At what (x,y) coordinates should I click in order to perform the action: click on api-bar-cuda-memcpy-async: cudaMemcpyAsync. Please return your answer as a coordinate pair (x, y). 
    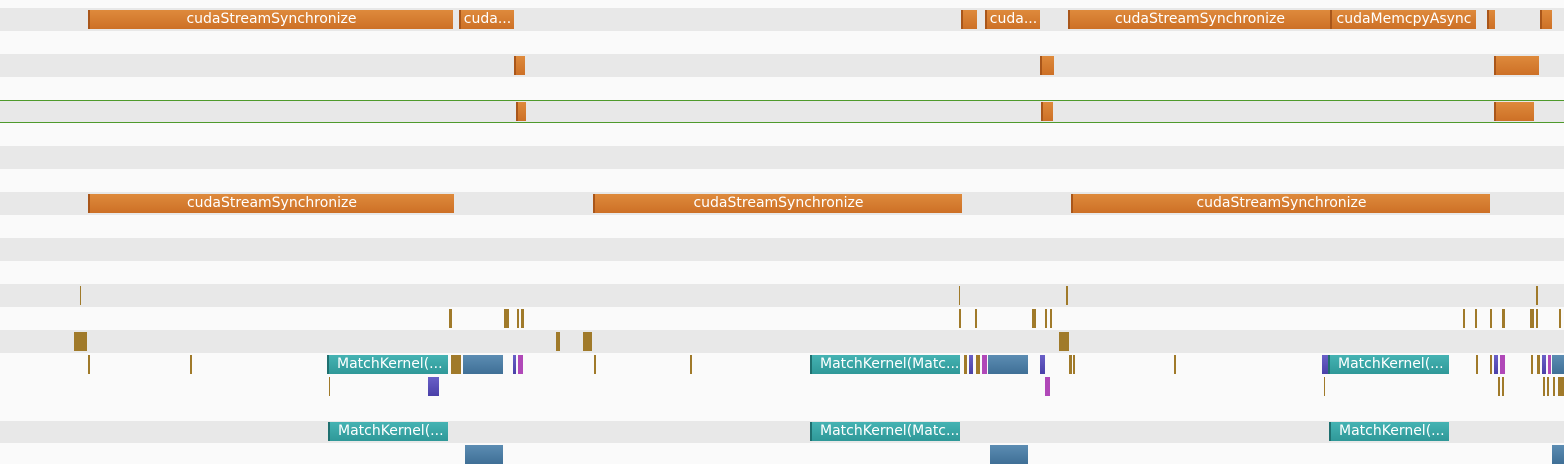
    Looking at the image, I should click on (1403, 19).